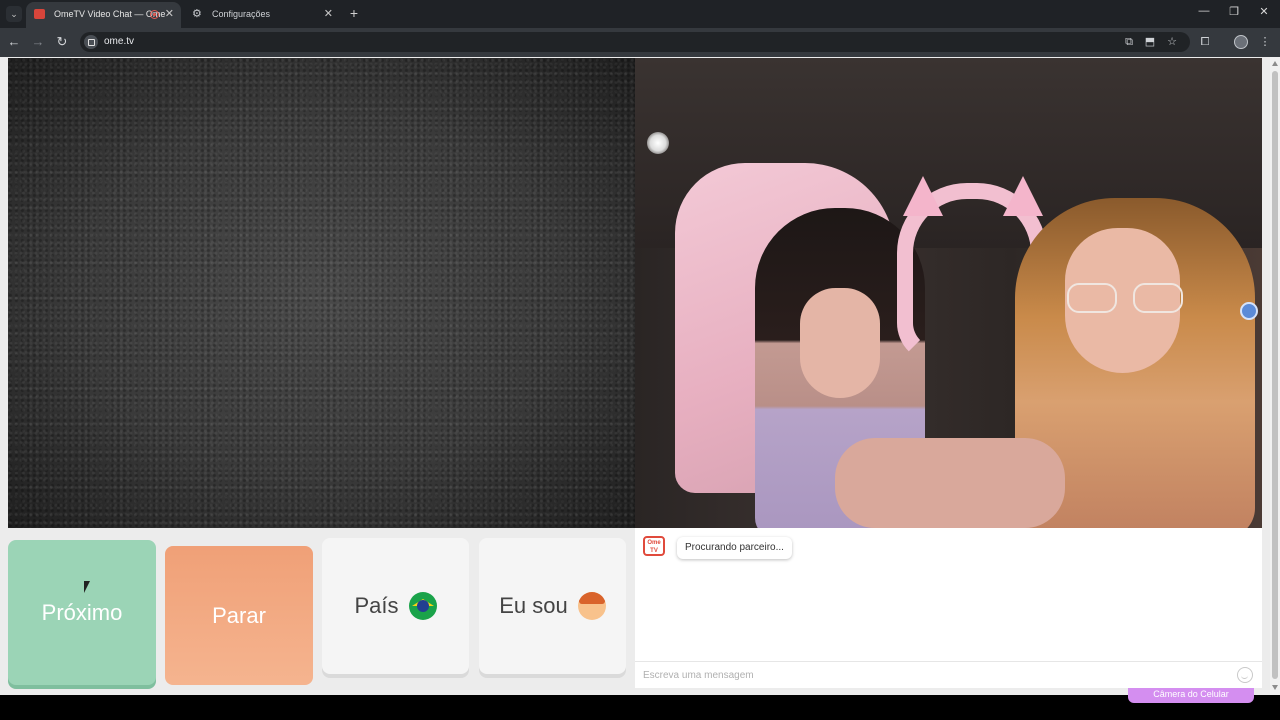 The image size is (1280, 720). I want to click on plus-icon: +, so click(354, 13).